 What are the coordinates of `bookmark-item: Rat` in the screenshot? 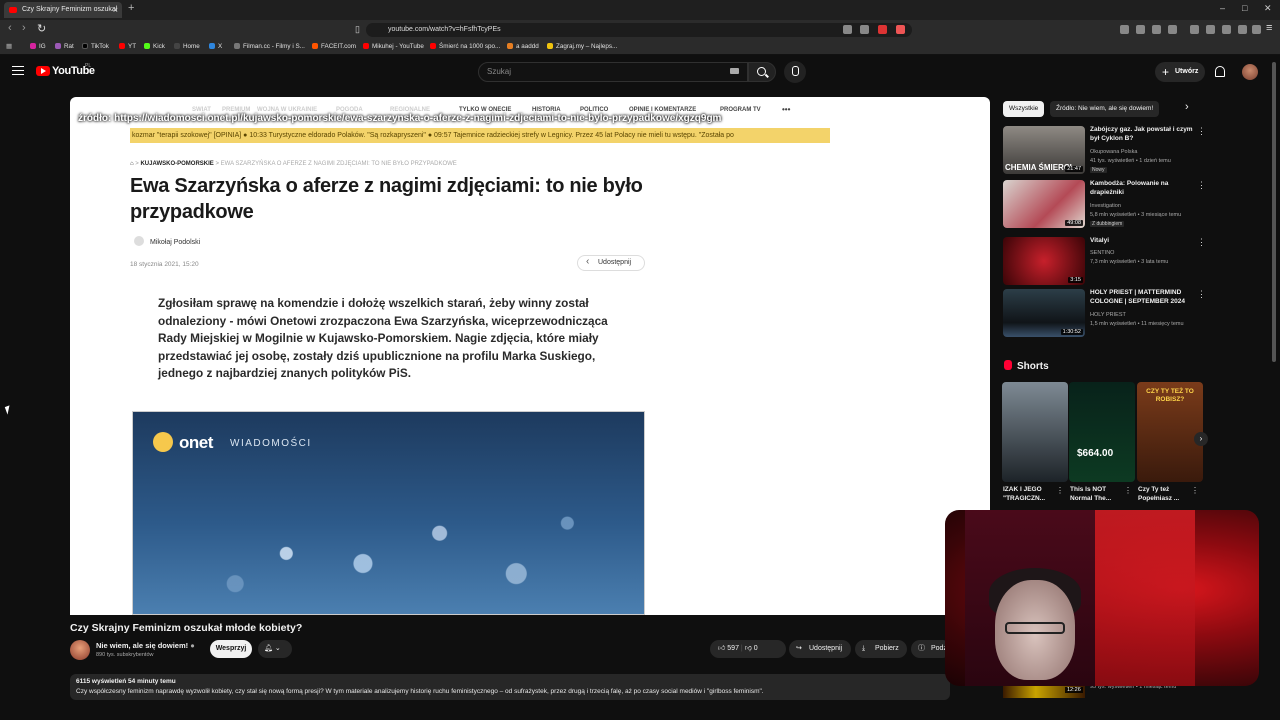 It's located at (64, 46).